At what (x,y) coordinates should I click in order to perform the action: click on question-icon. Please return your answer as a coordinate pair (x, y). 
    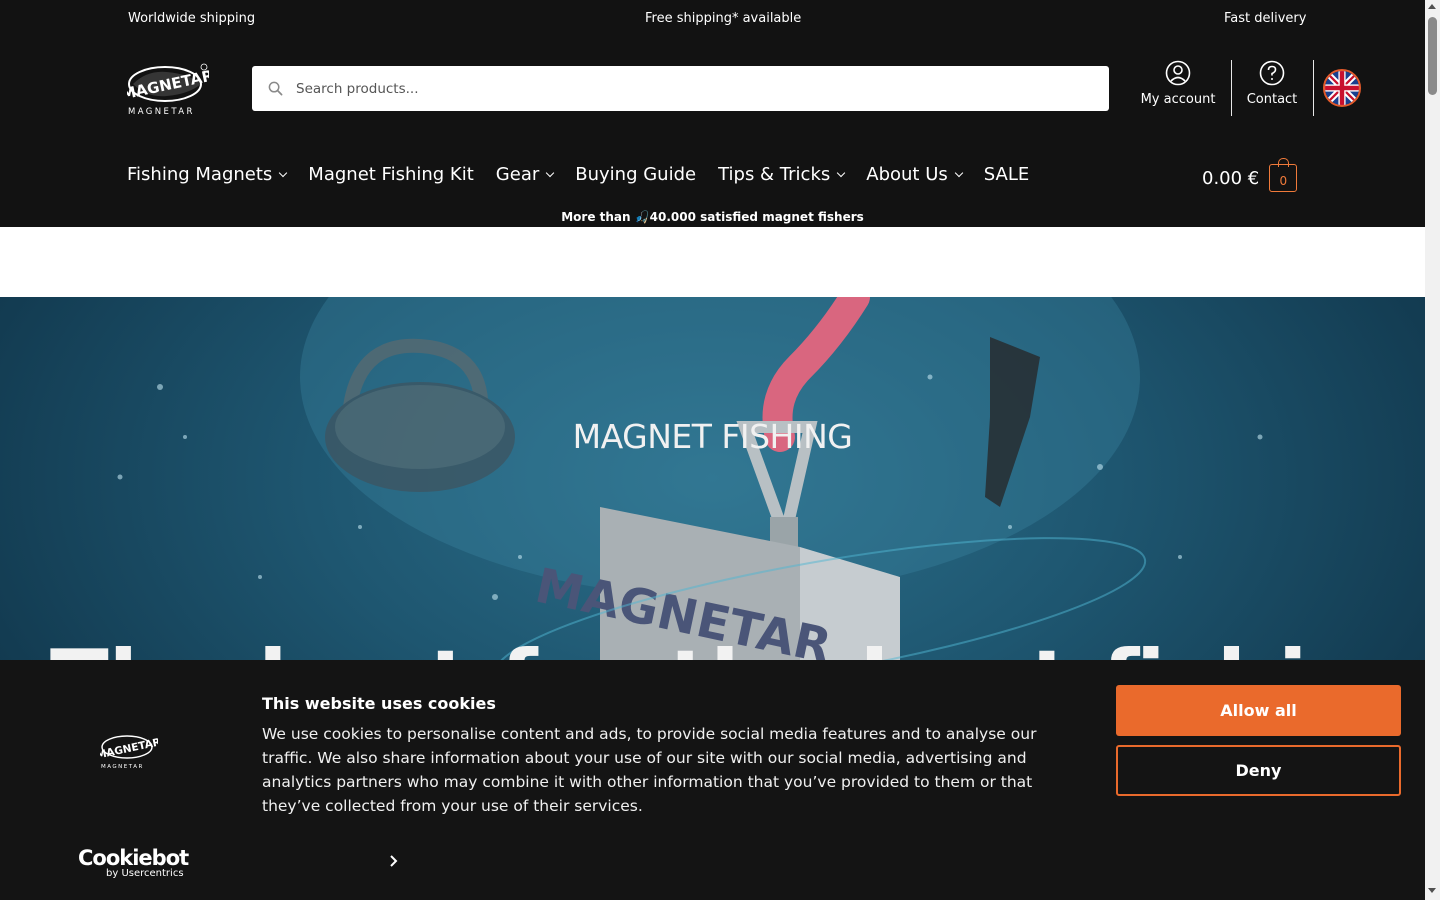
    Looking at the image, I should click on (1272, 73).